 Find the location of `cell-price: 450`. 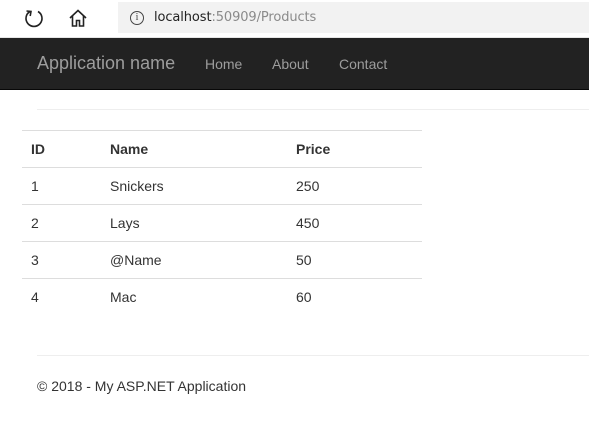

cell-price: 450 is located at coordinates (354, 223).